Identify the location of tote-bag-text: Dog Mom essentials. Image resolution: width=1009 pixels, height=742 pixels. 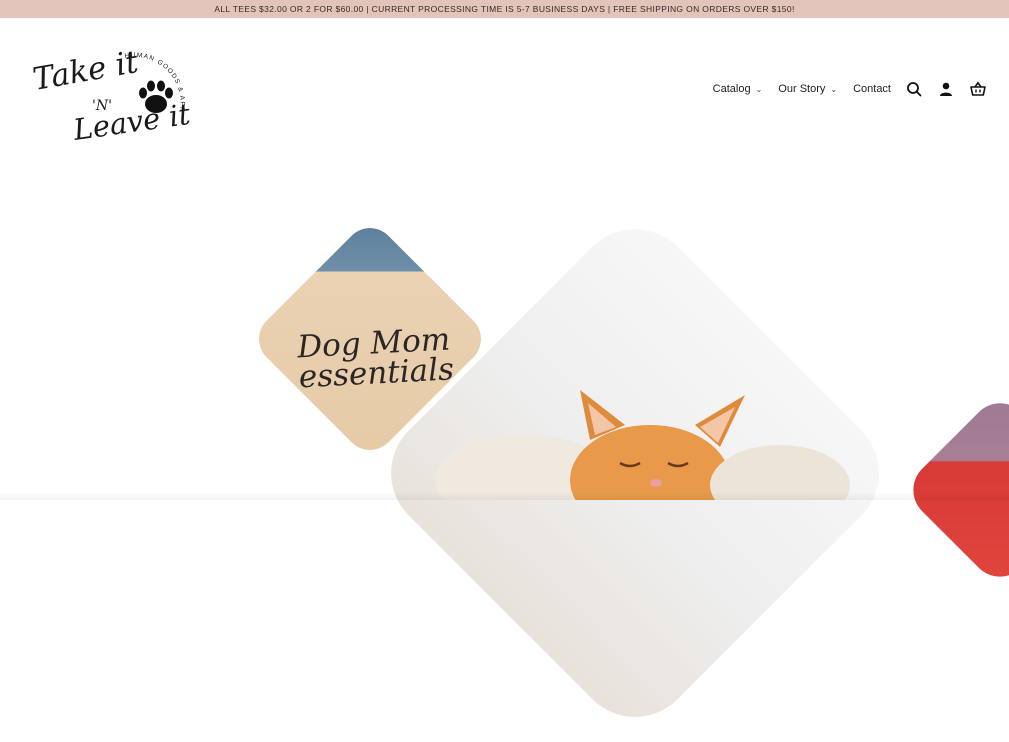
(383, 358).